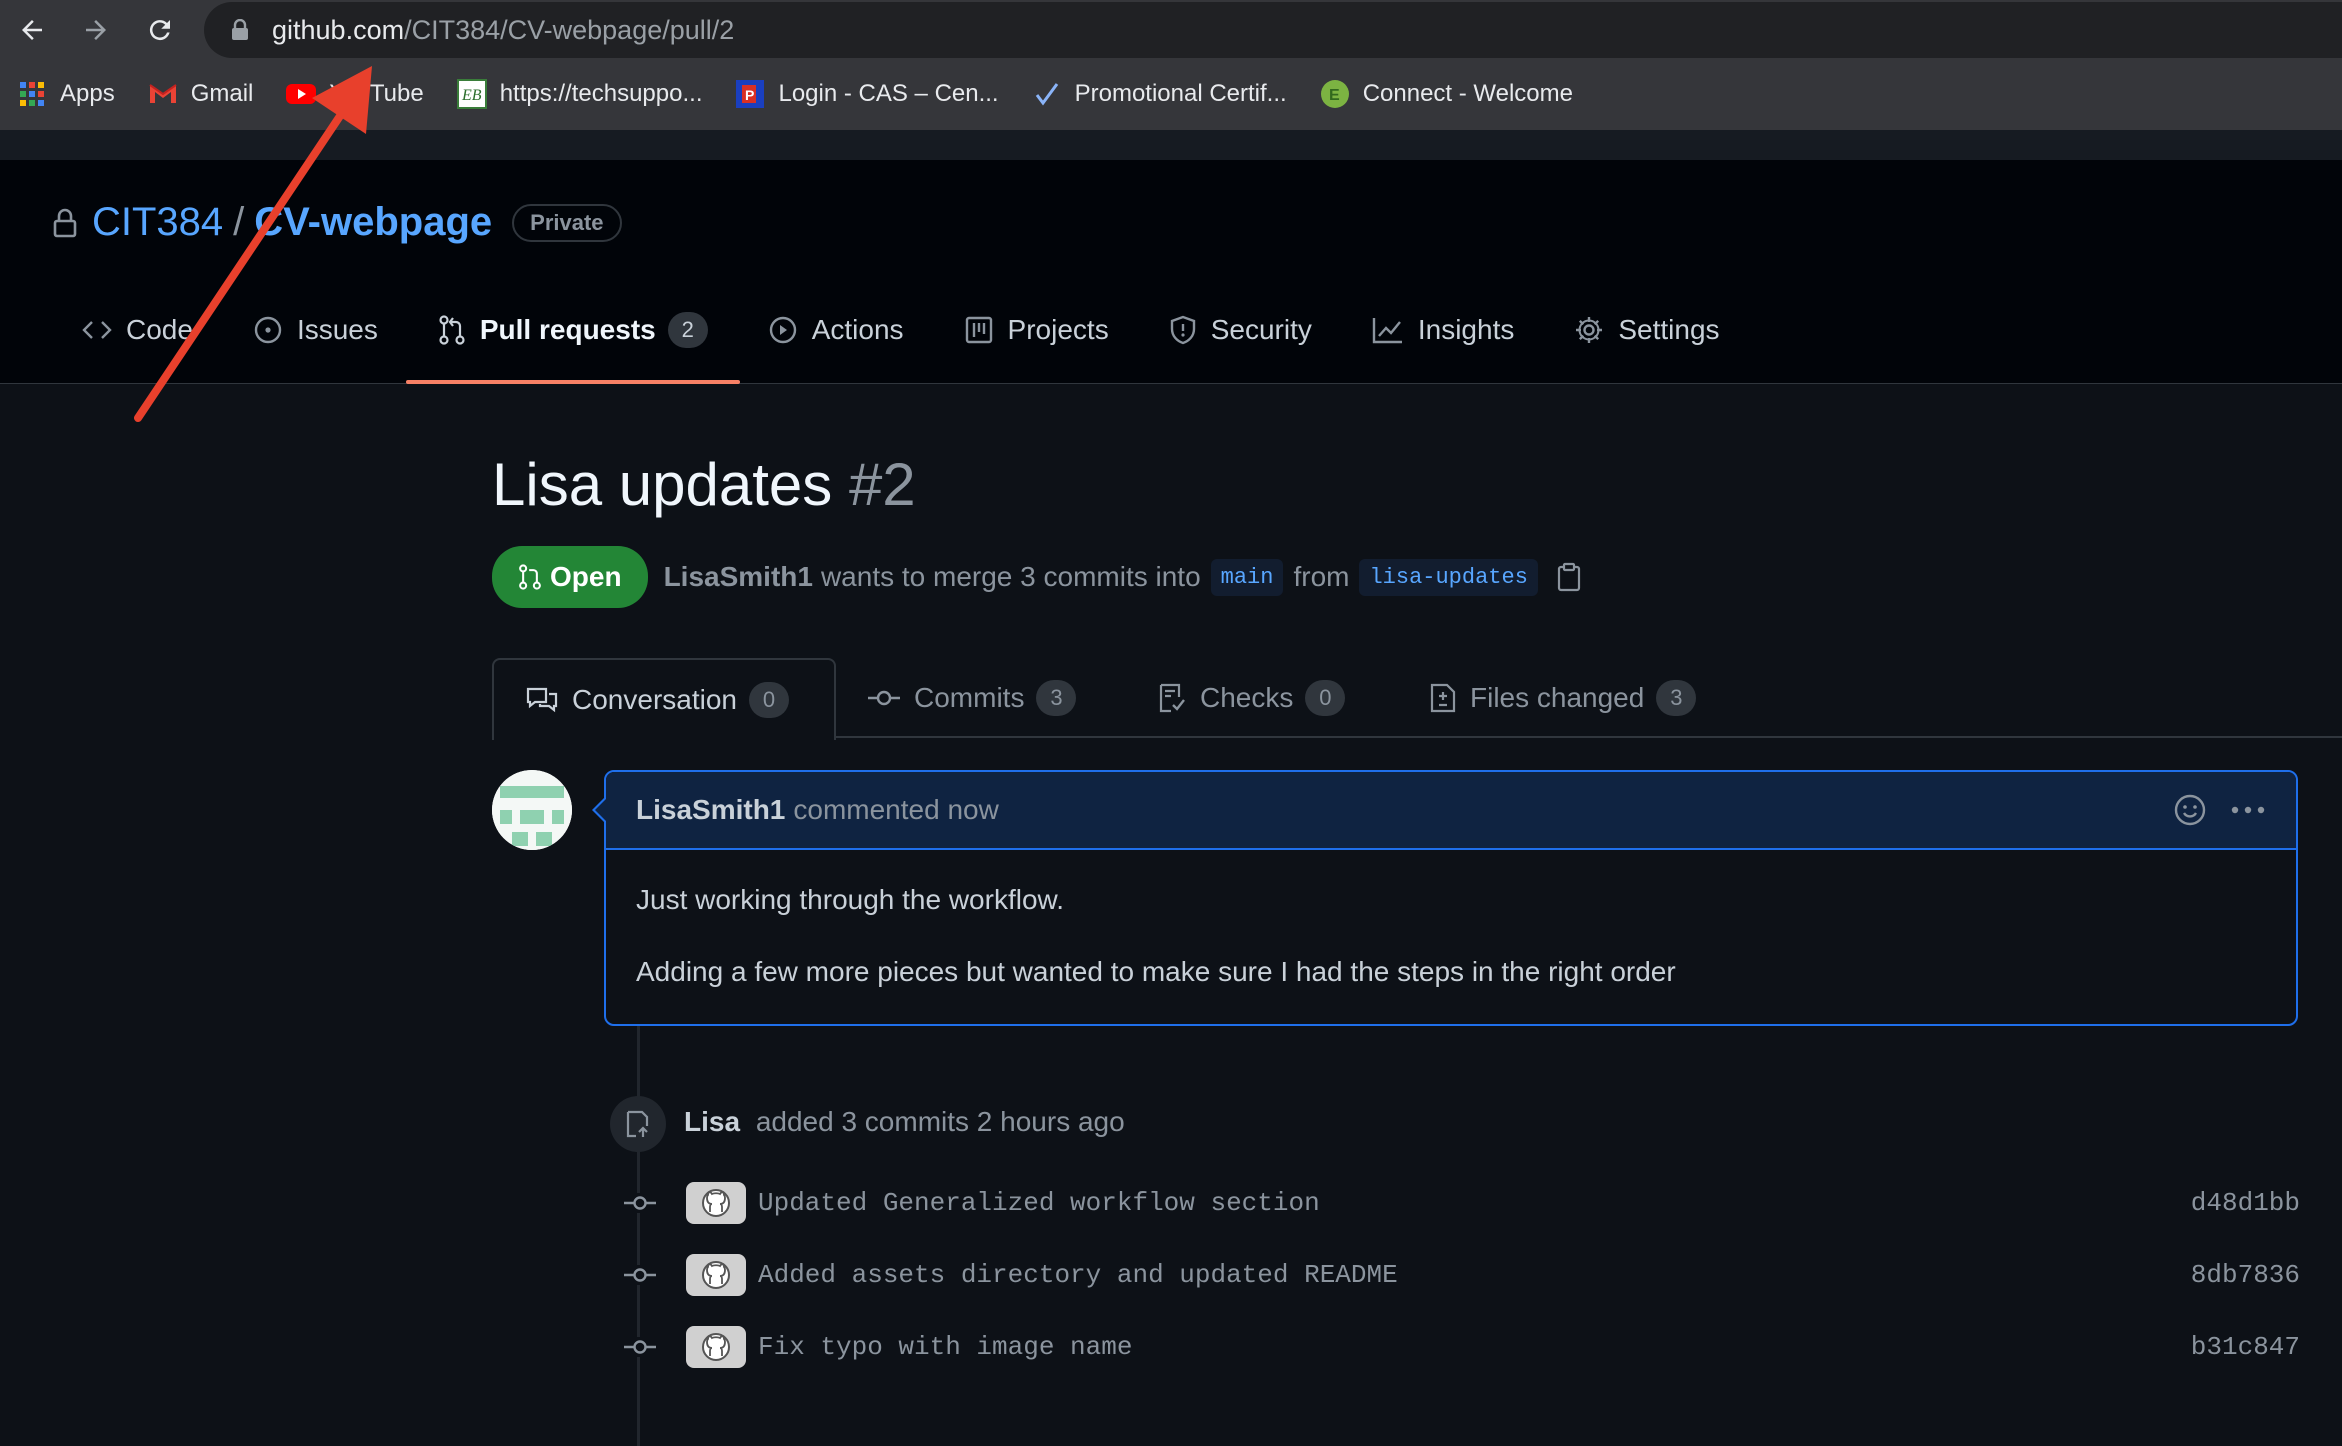 This screenshot has height=1446, width=2342. Describe the element at coordinates (542, 700) in the screenshot. I see `comment-discussion-icon` at that location.